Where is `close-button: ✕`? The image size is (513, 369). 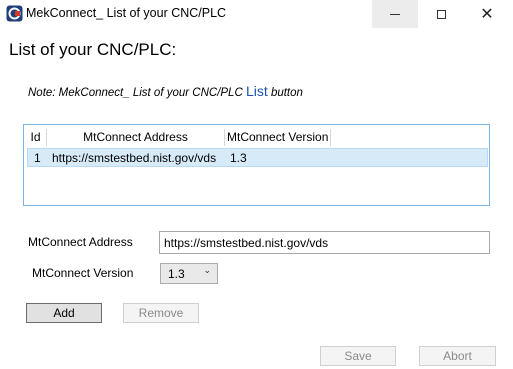
close-button: ✕ is located at coordinates (487, 14).